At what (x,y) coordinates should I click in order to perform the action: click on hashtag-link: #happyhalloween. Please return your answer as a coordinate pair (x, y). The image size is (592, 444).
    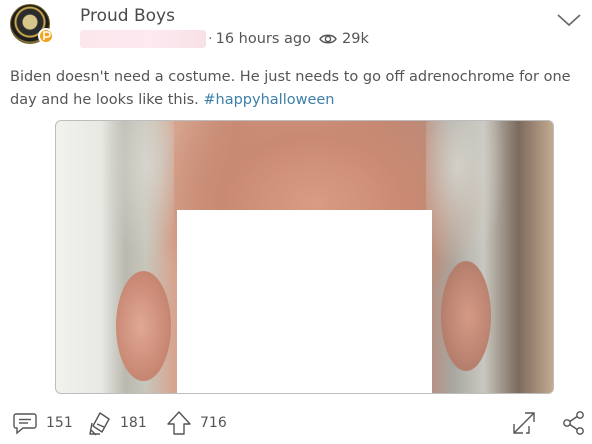
    Looking at the image, I should click on (268, 100).